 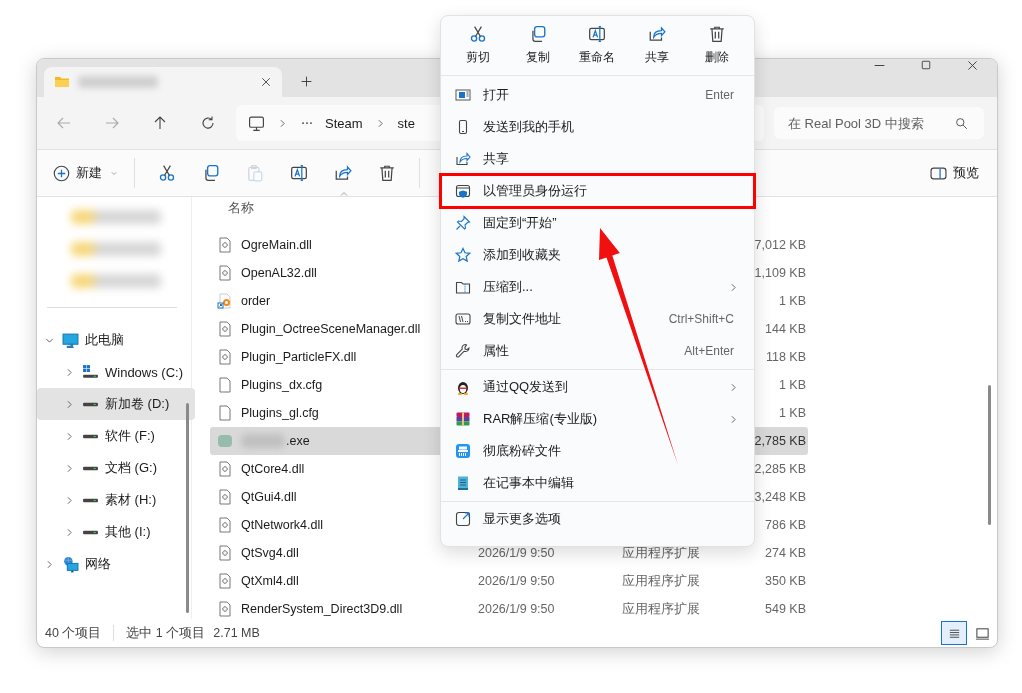 What do you see at coordinates (325, 385) in the screenshot?
I see `file-name-cell: Plugins_dx.cfg` at bounding box center [325, 385].